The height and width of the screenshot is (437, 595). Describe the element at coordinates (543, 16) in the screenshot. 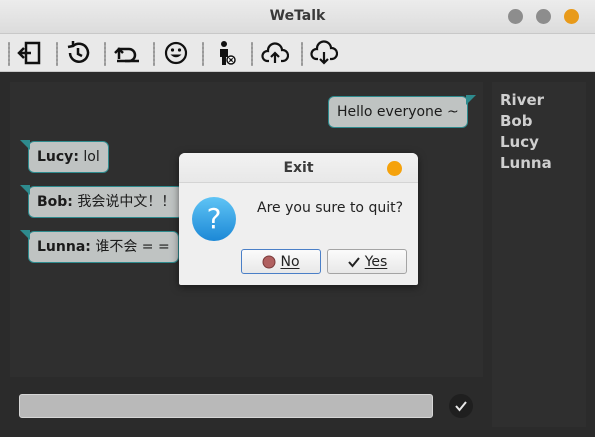

I see `maximize-button` at that location.